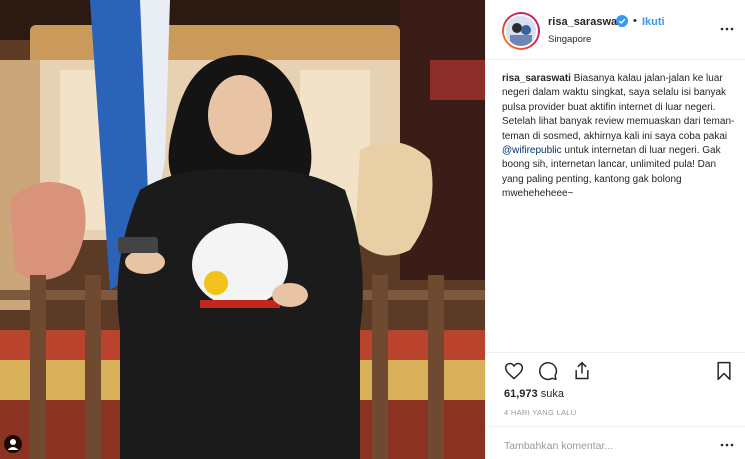 This screenshot has width=745, height=459. Describe the element at coordinates (540, 412) in the screenshot. I see `post-timestamp: 4 HARI YANG LALU` at that location.